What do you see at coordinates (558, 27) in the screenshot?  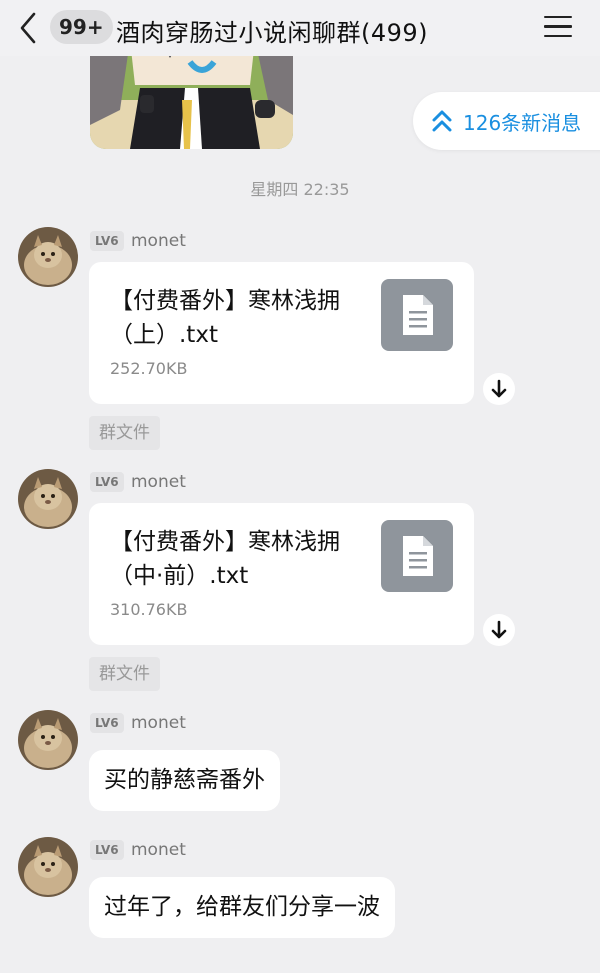 I see `hamburger-menu-icon` at bounding box center [558, 27].